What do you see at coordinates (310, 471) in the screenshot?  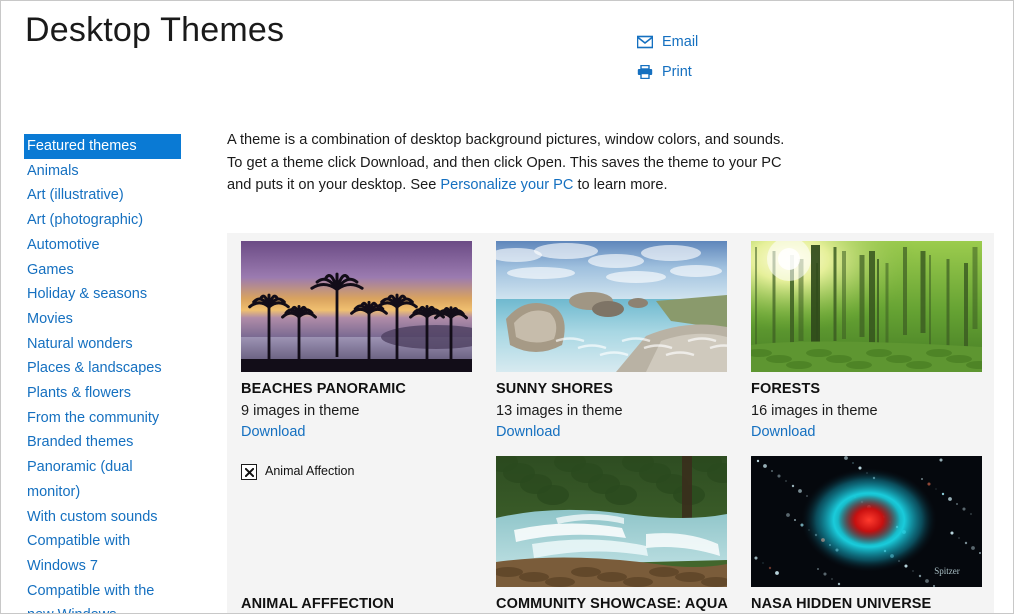 I see `broken-image-alt-text: Animal Affection` at bounding box center [310, 471].